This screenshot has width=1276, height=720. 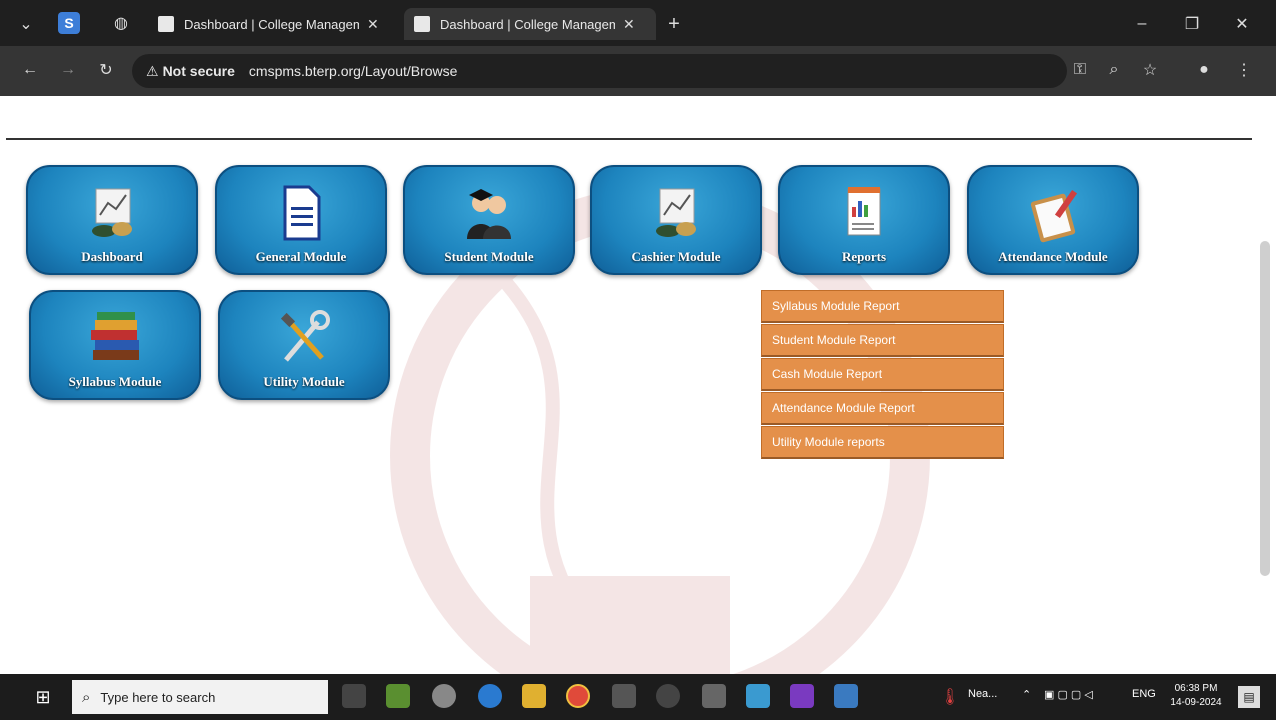 What do you see at coordinates (152, 70) in the screenshot?
I see `warning-icon: ⚠` at bounding box center [152, 70].